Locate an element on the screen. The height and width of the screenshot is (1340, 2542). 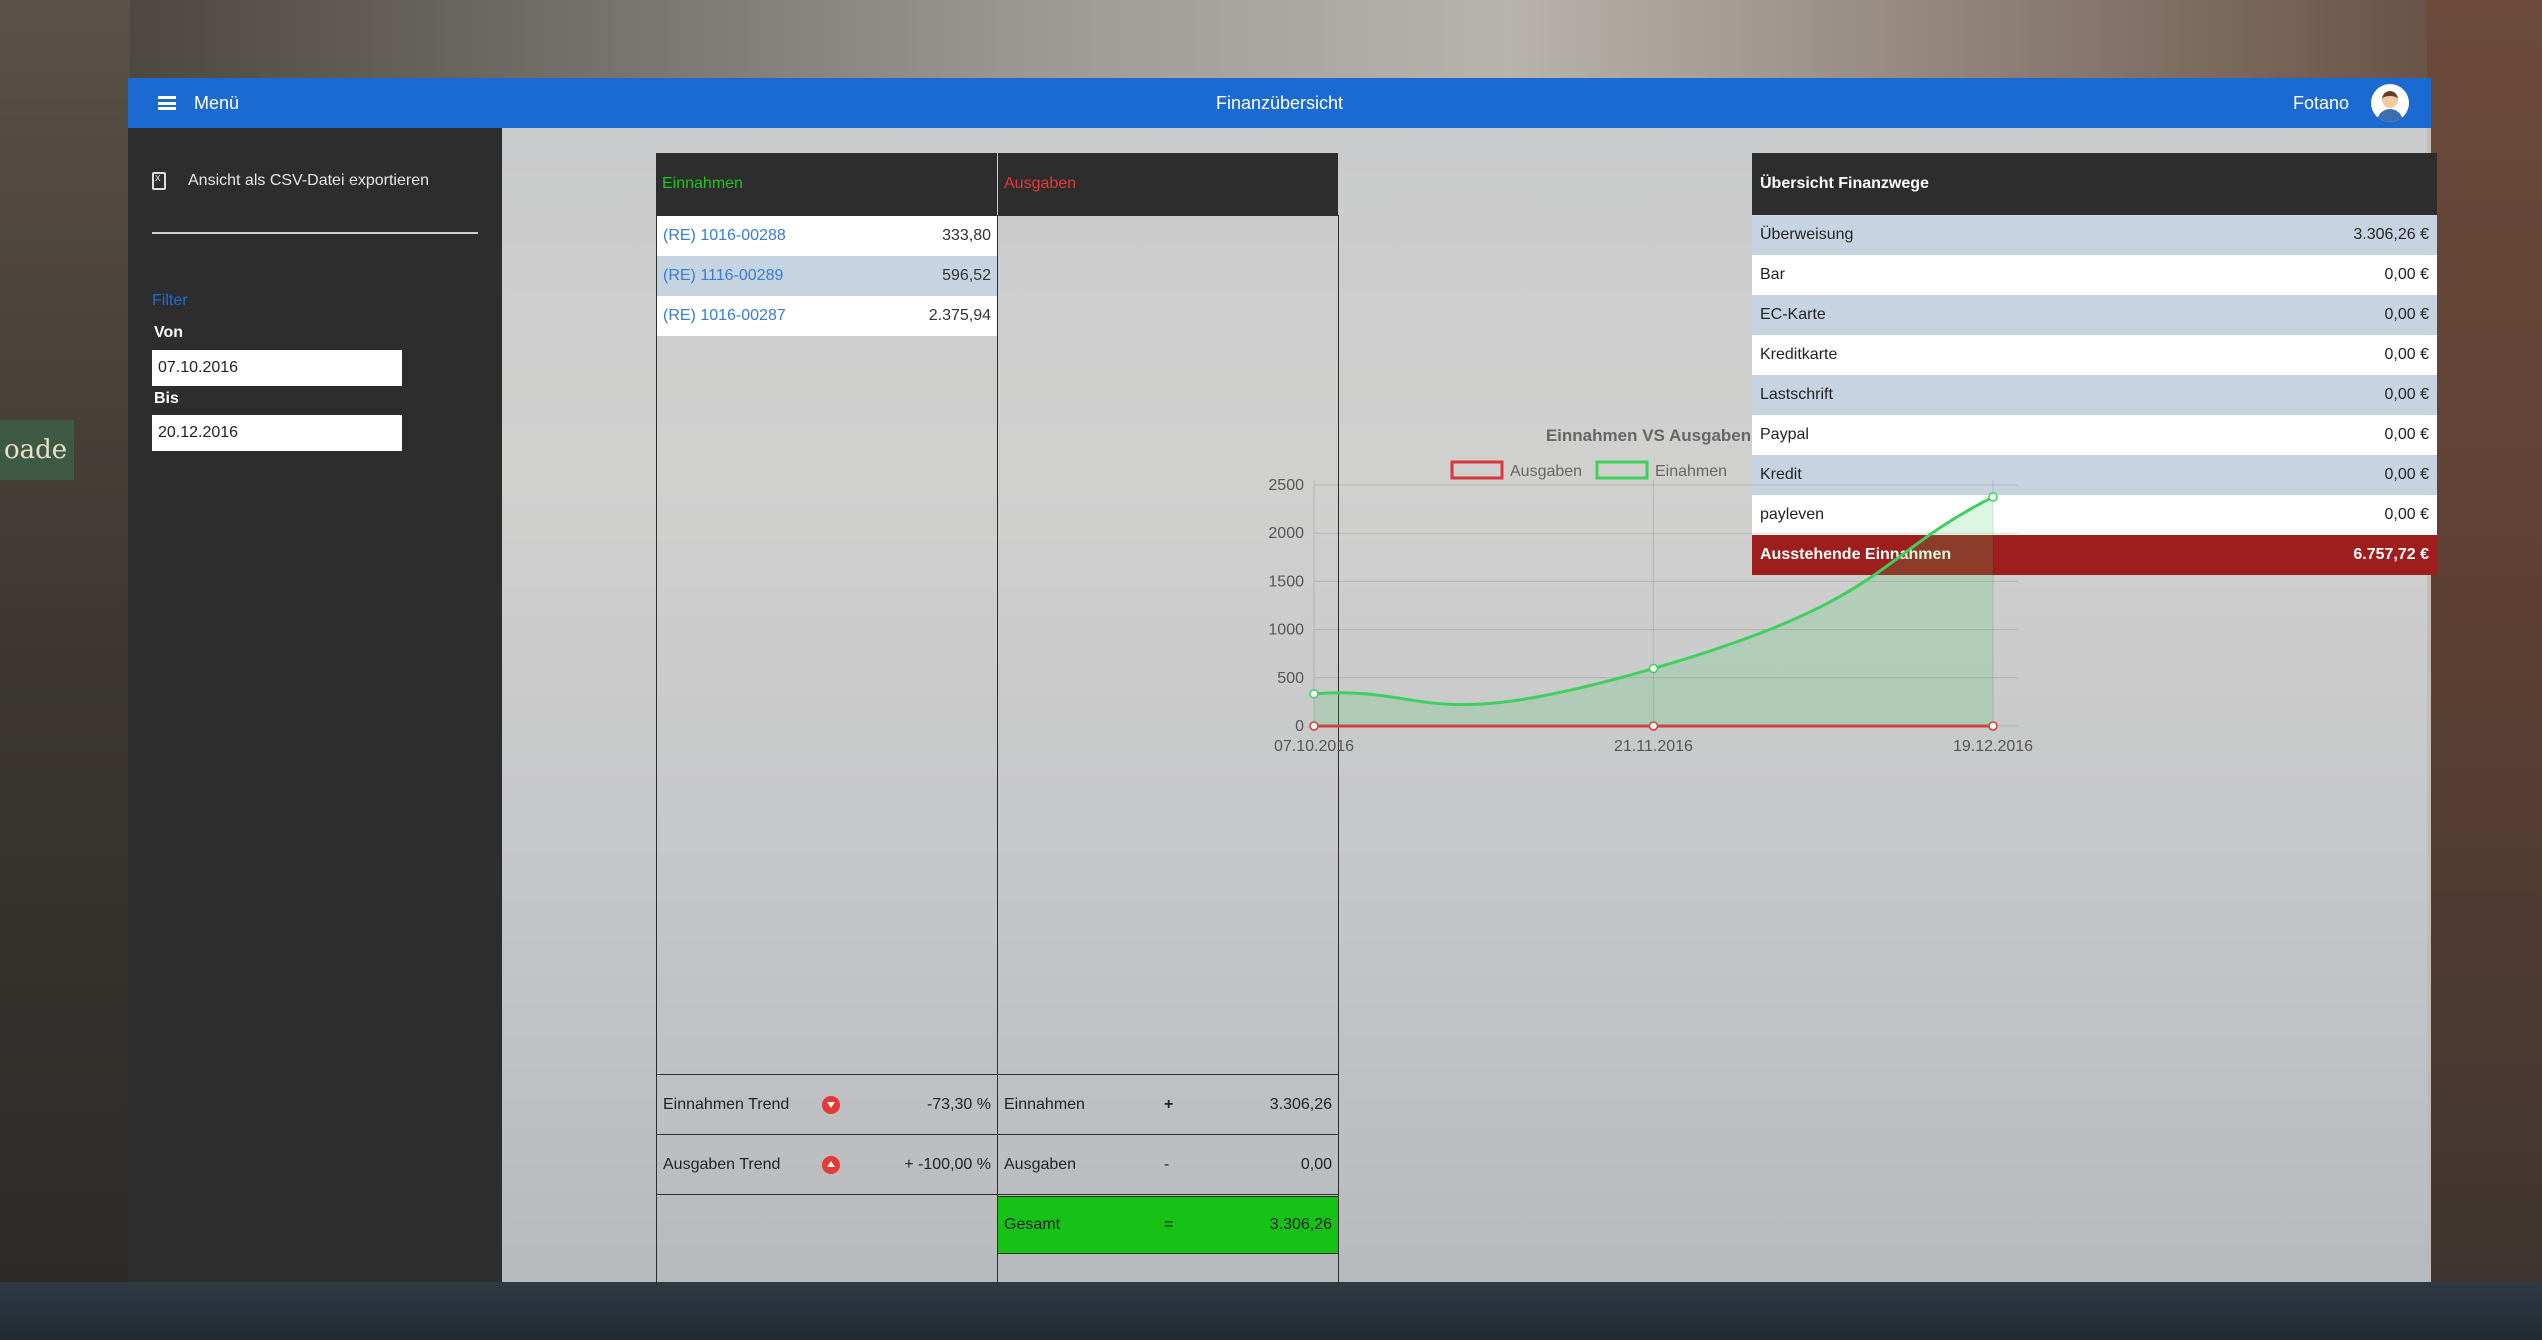
csv-export-button: Ansicht als CSV-Datei exportieren is located at coordinates (290, 181).